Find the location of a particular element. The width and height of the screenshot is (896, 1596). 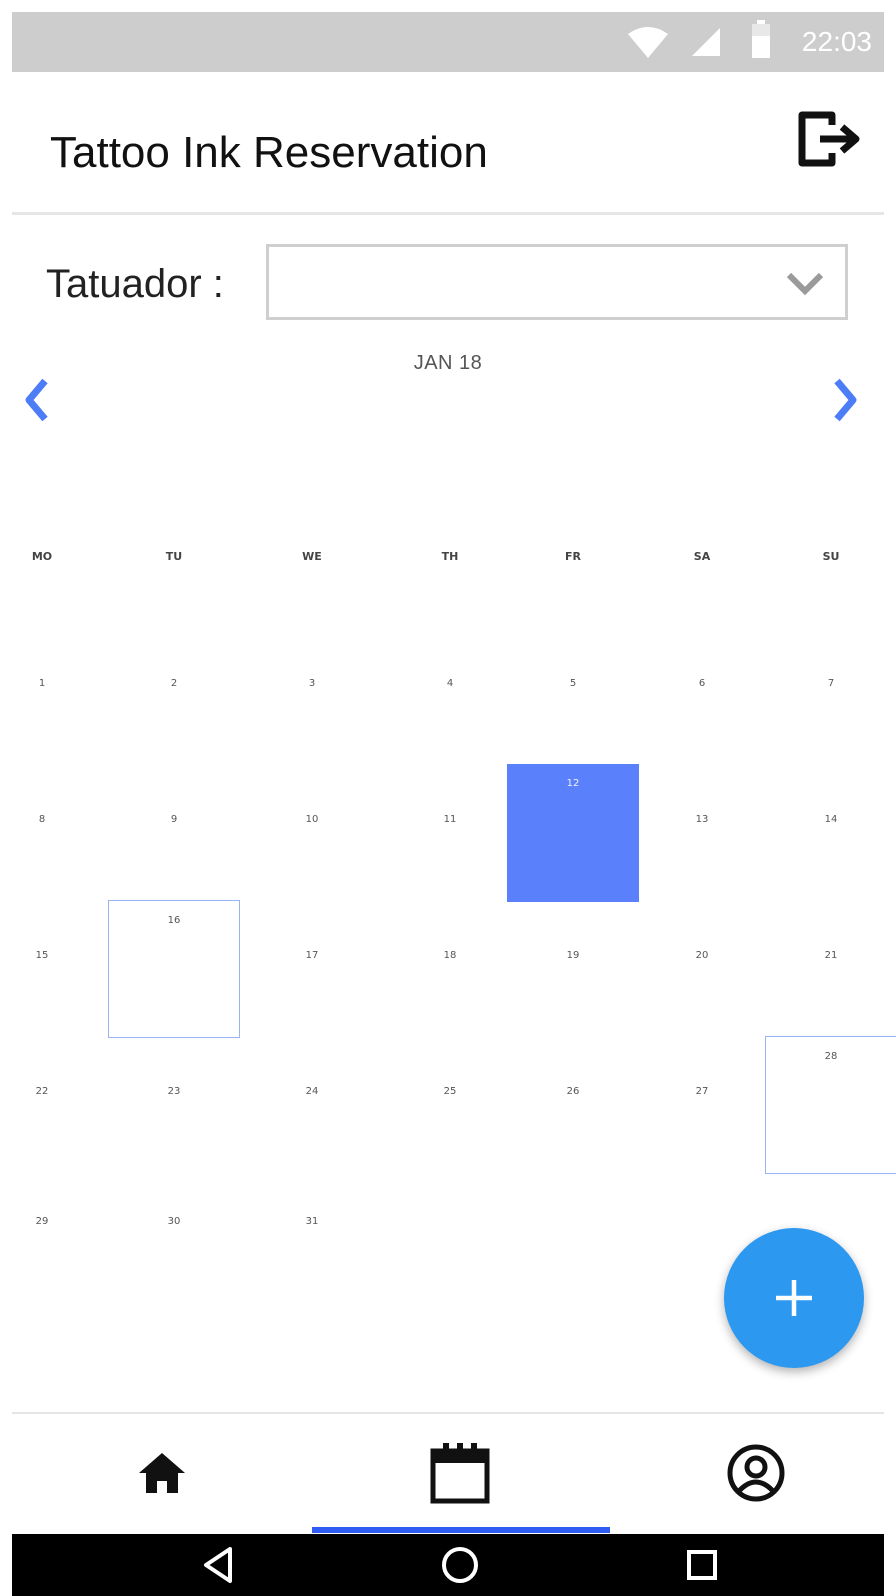

calendar-day: 20 is located at coordinates (702, 969).